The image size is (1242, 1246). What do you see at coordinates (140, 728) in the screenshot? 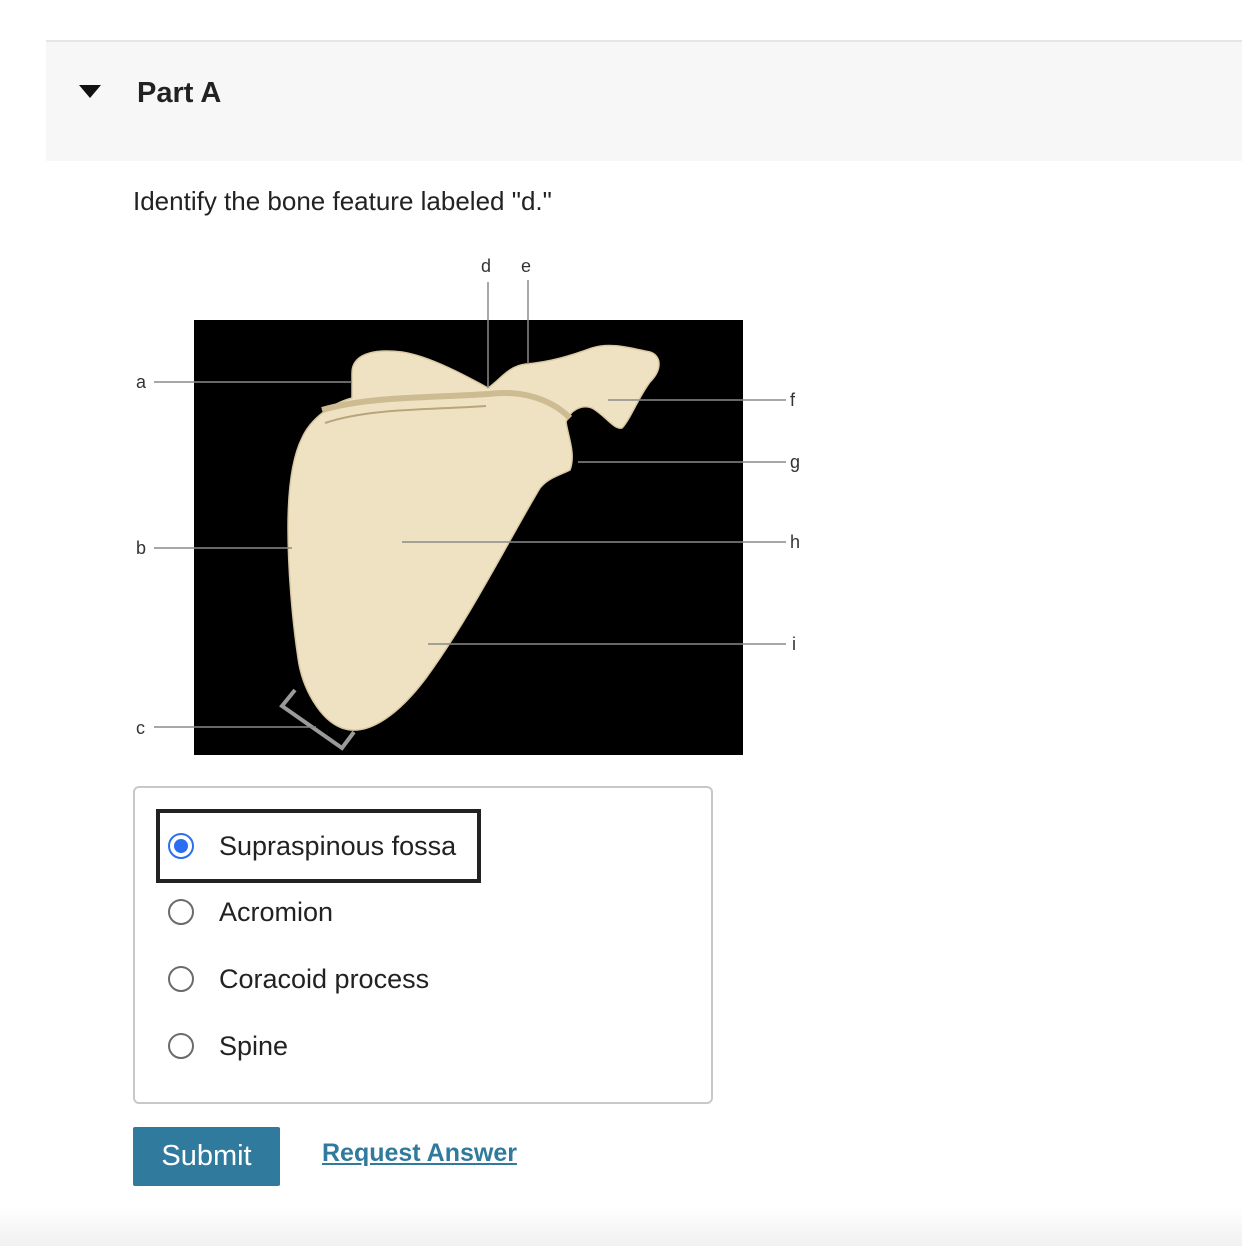
I see `label-c: c` at bounding box center [140, 728].